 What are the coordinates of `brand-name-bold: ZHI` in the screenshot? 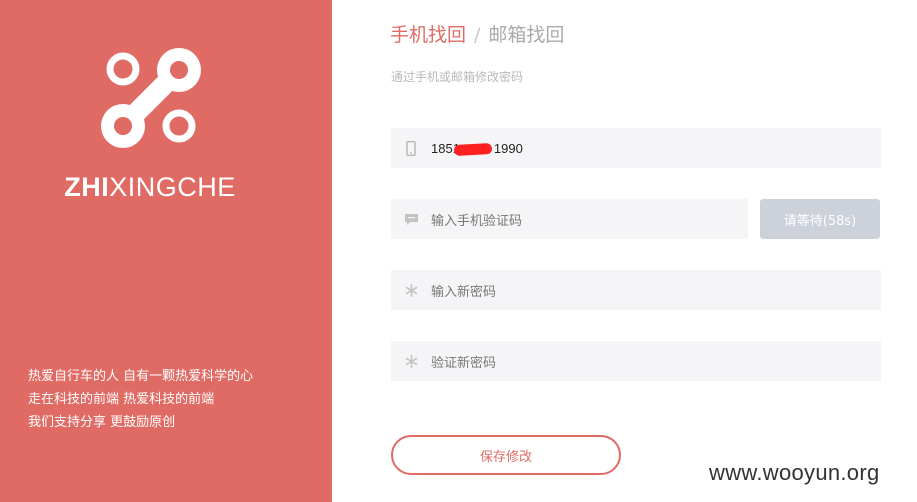 It's located at (87, 187).